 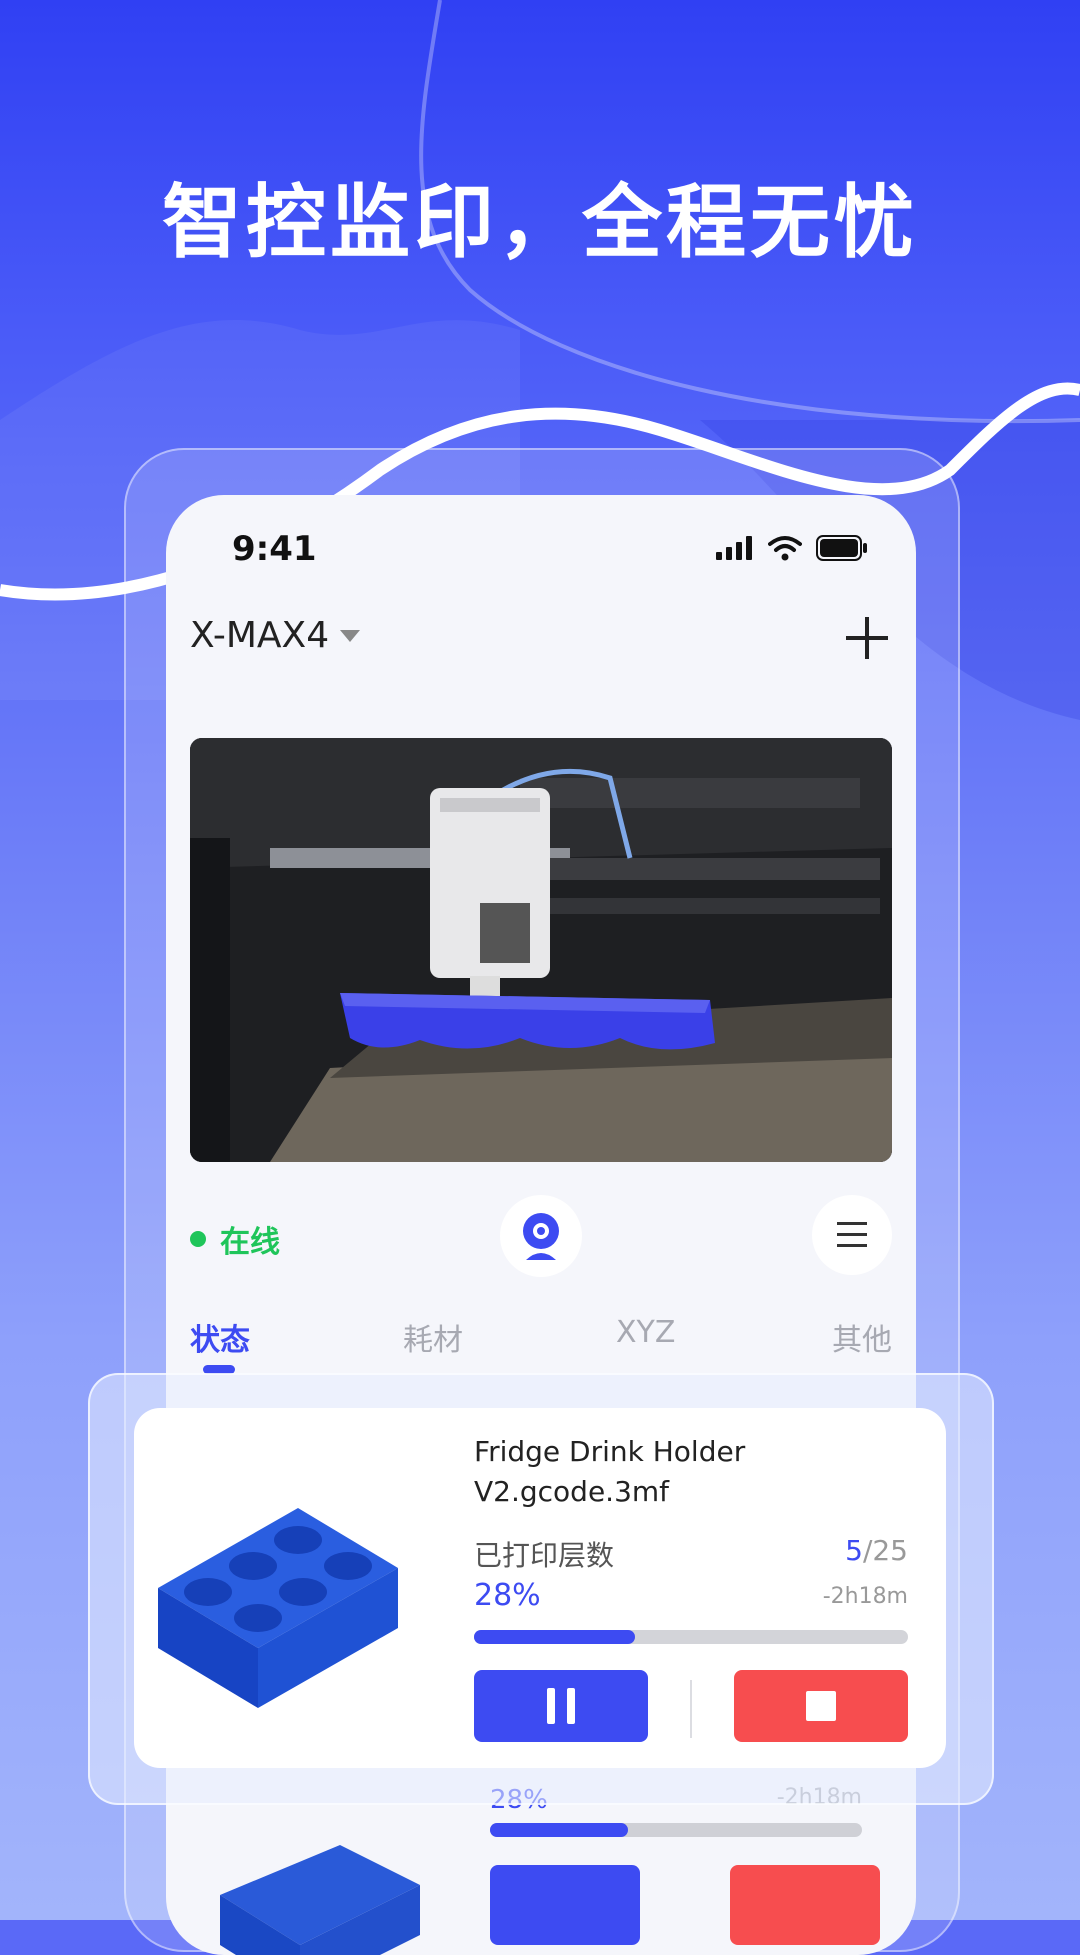 What do you see at coordinates (220, 1337) in the screenshot?
I see `tab-status: 状态` at bounding box center [220, 1337].